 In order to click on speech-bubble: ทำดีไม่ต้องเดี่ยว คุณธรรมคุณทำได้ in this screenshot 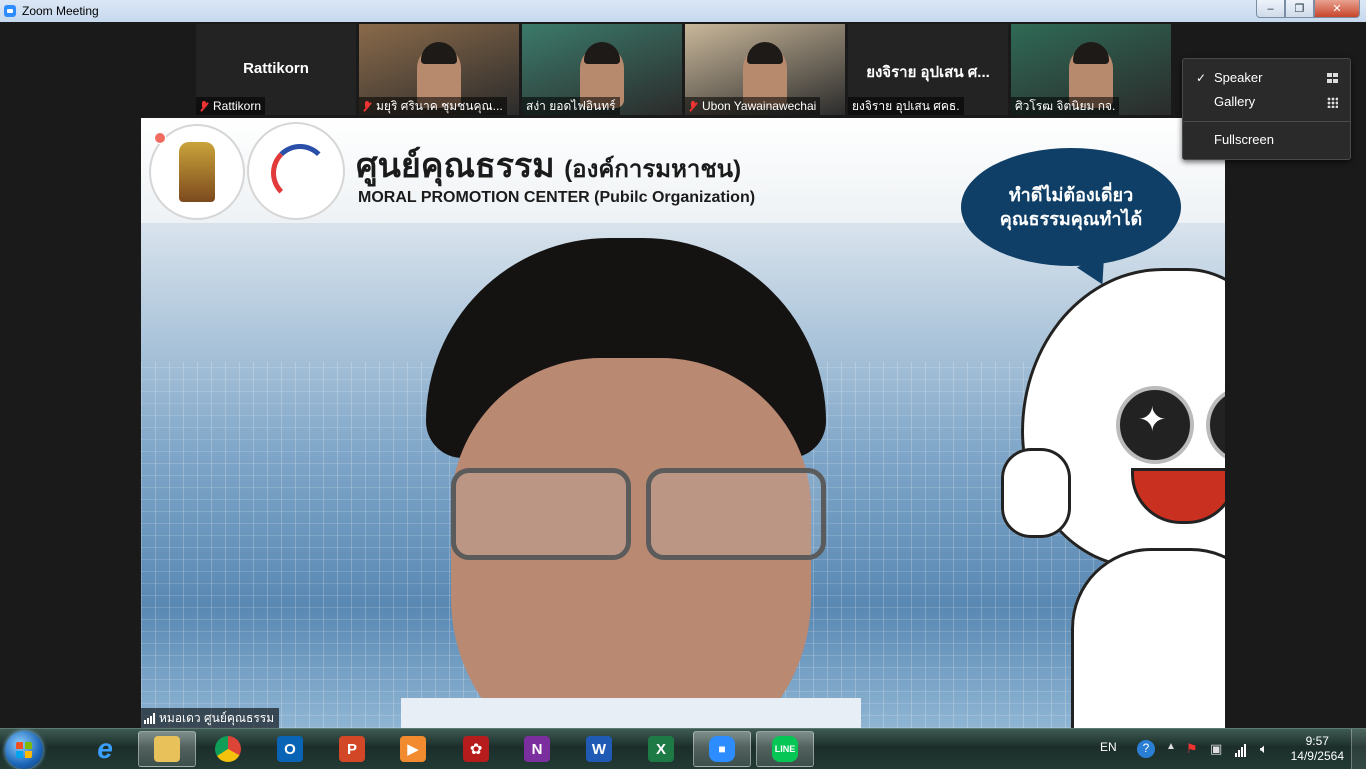, I will do `click(1071, 207)`.